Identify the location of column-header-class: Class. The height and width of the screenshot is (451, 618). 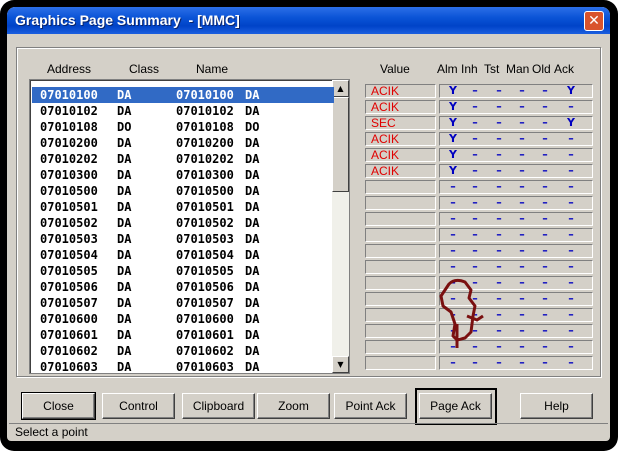
(144, 69).